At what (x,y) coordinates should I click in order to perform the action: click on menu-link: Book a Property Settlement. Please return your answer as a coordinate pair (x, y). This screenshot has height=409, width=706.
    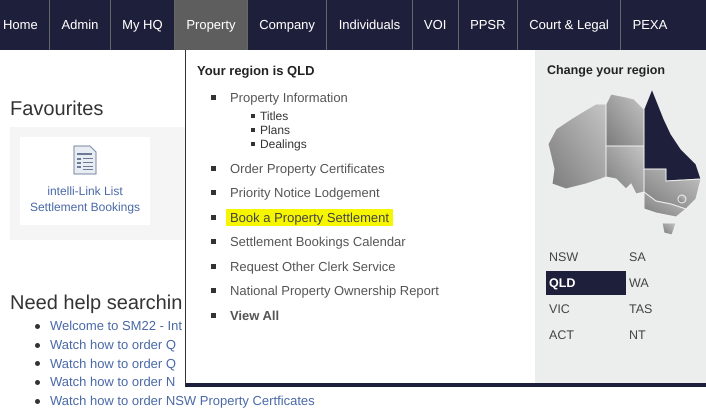
    Looking at the image, I should click on (309, 217).